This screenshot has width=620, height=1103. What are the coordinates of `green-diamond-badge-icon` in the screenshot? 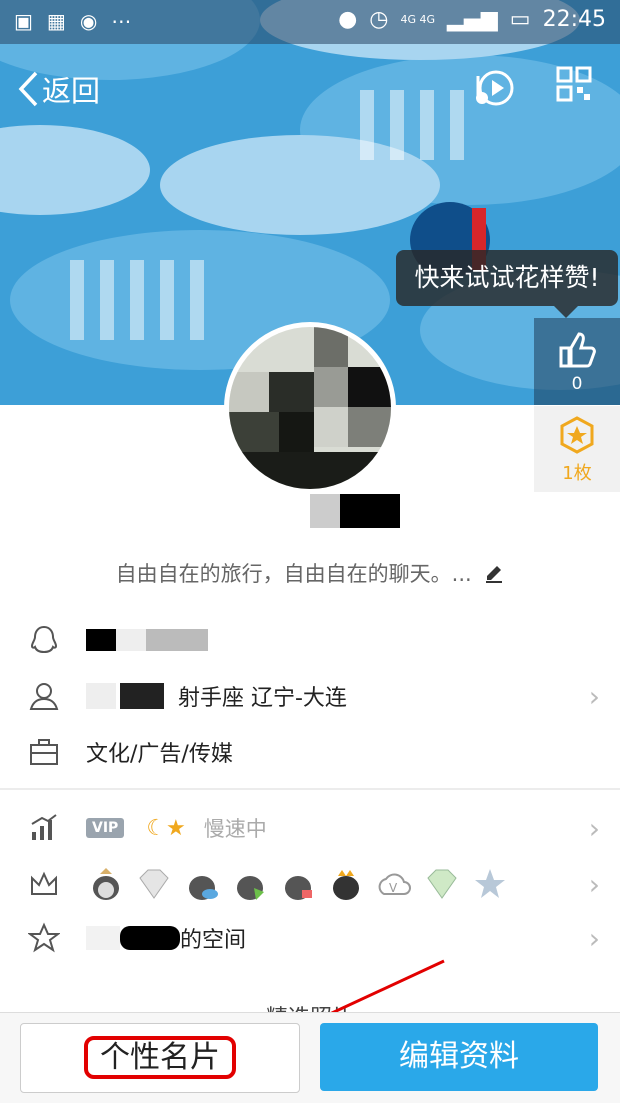 It's located at (442, 884).